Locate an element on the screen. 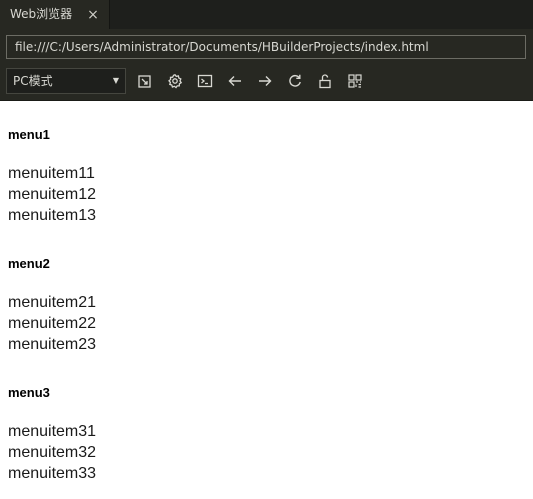 This screenshot has width=533, height=499. list-item: menuitem13 is located at coordinates (52, 215).